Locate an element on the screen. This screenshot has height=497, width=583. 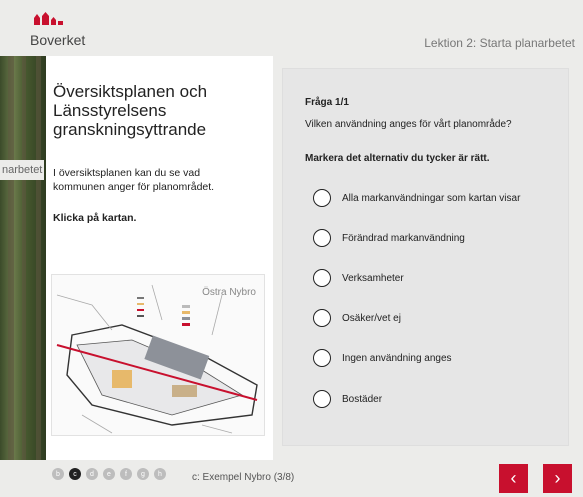
boverket-logo: Boverket is located at coordinates (65, 32).